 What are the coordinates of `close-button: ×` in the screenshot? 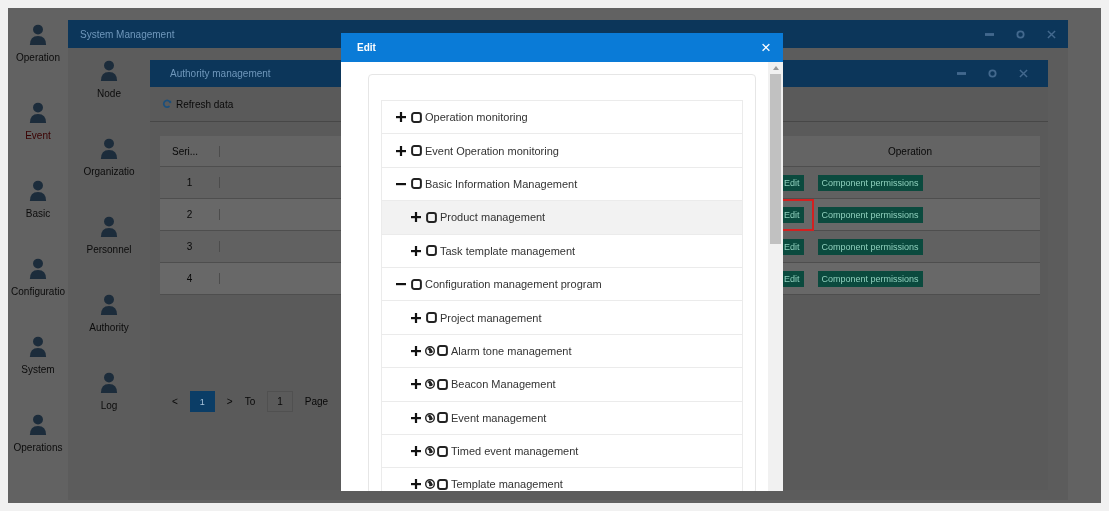 It's located at (766, 47).